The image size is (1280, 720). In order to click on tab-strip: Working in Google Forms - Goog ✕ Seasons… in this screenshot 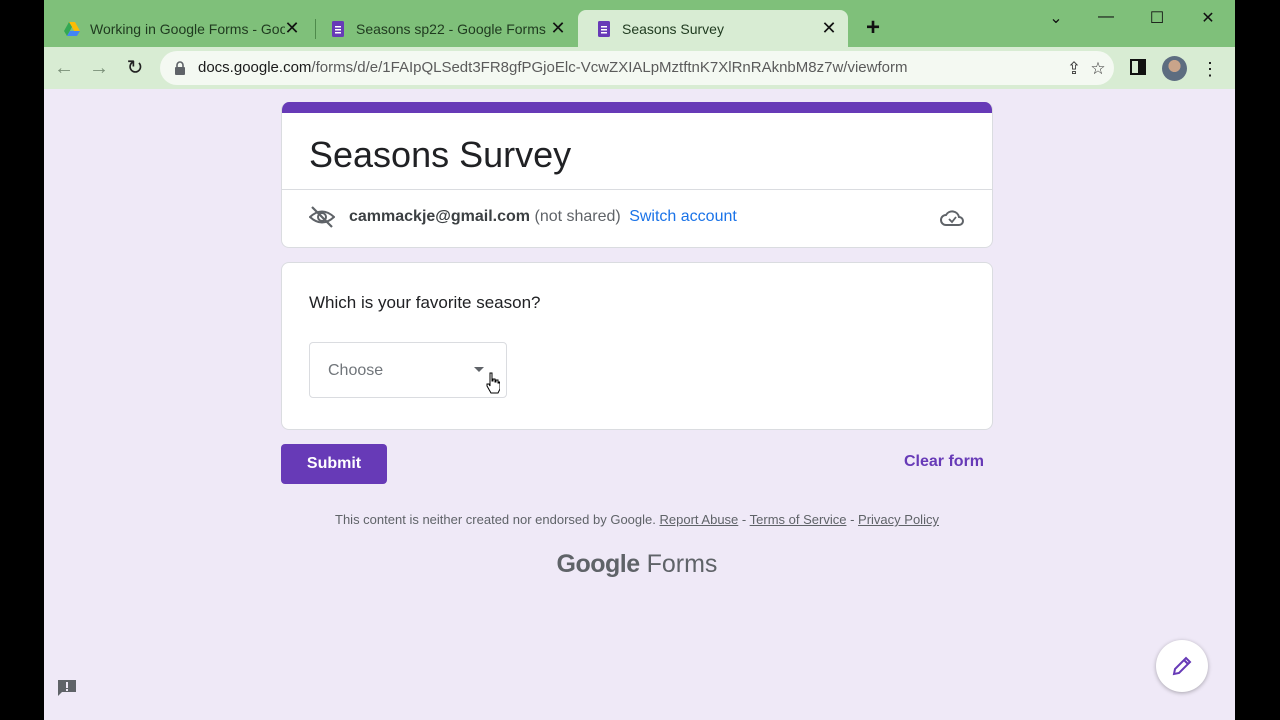, I will do `click(639, 23)`.